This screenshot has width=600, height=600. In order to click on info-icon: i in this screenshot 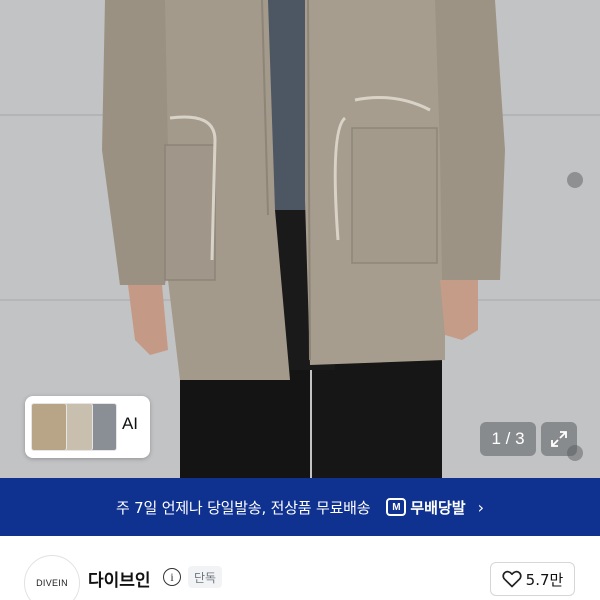, I will do `click(172, 577)`.